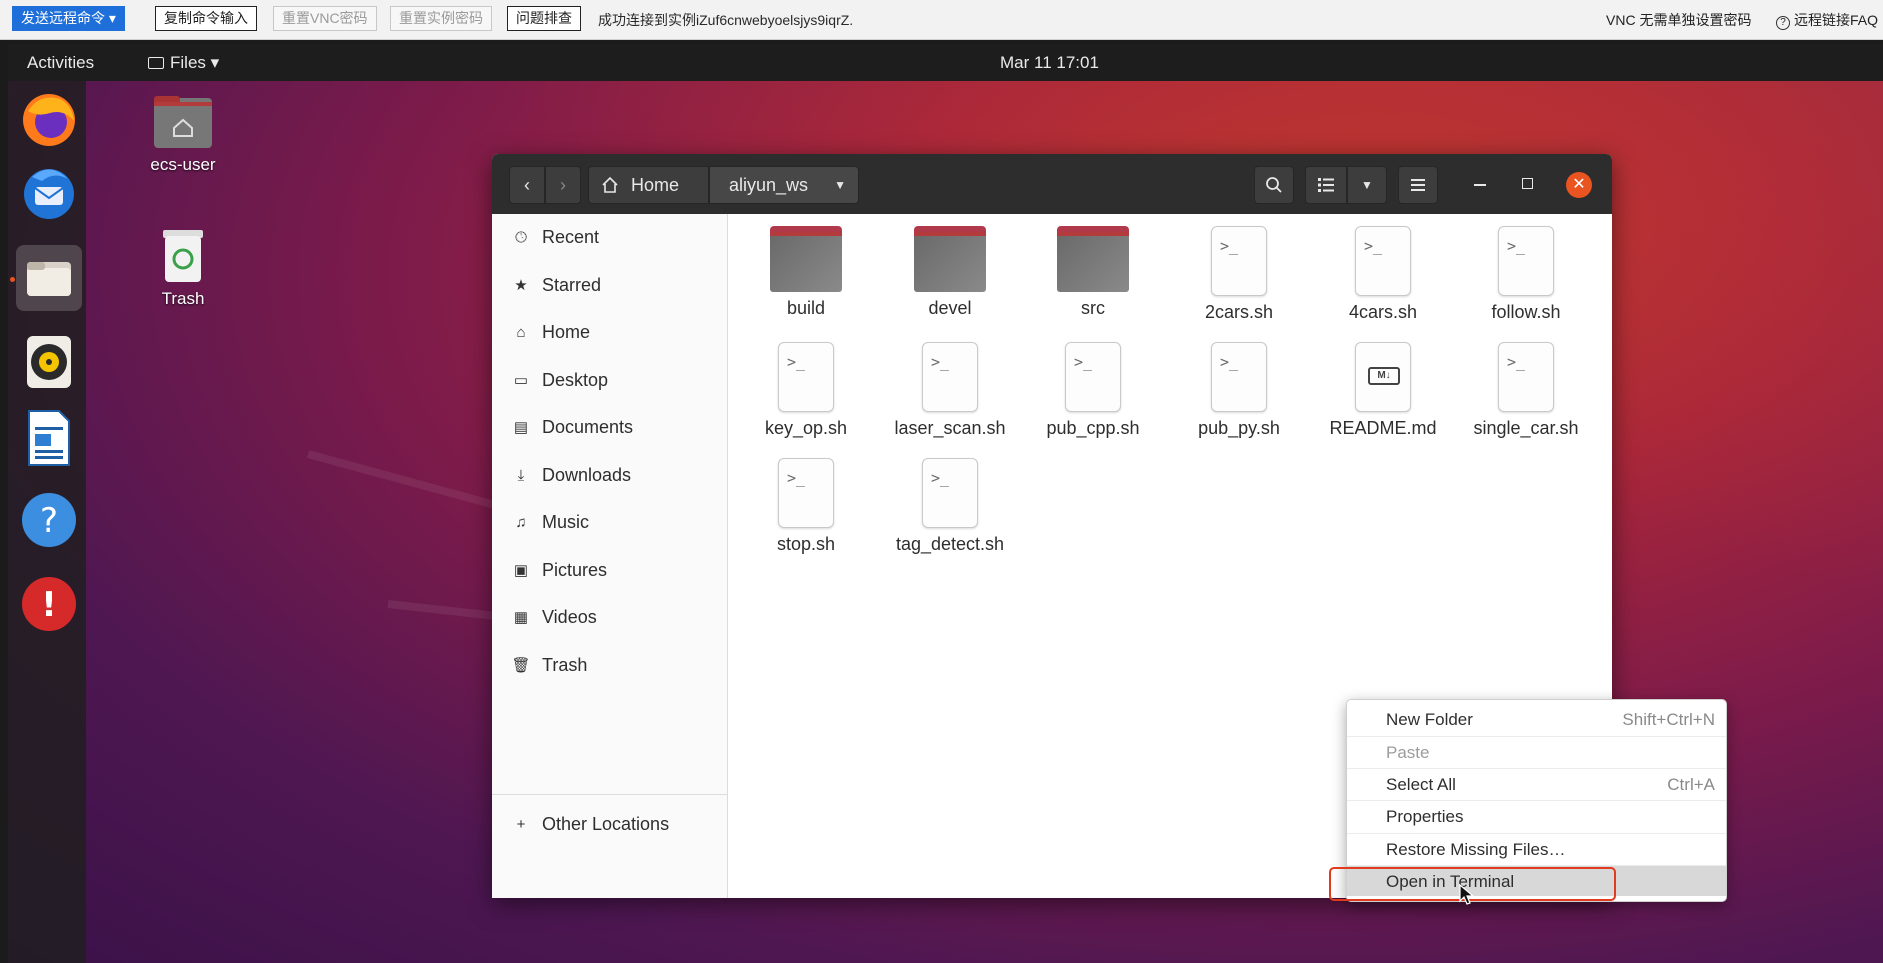 The image size is (1883, 963). Describe the element at coordinates (527, 185) in the screenshot. I see `back-button: ‹` at that location.